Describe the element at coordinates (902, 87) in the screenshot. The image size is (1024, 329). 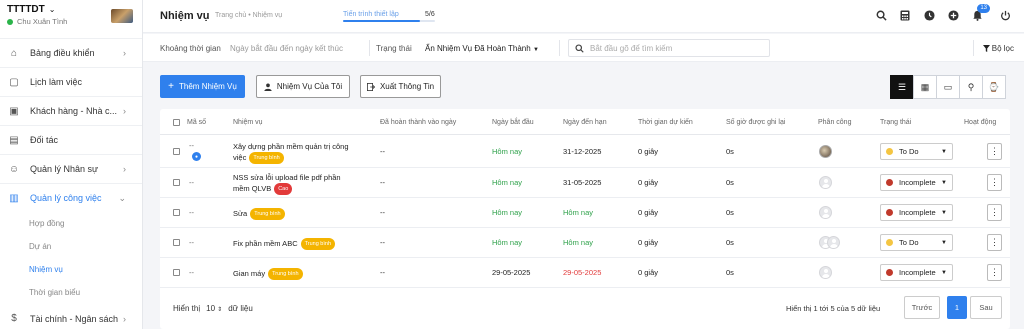
I see `list-view-icon: ☰` at that location.